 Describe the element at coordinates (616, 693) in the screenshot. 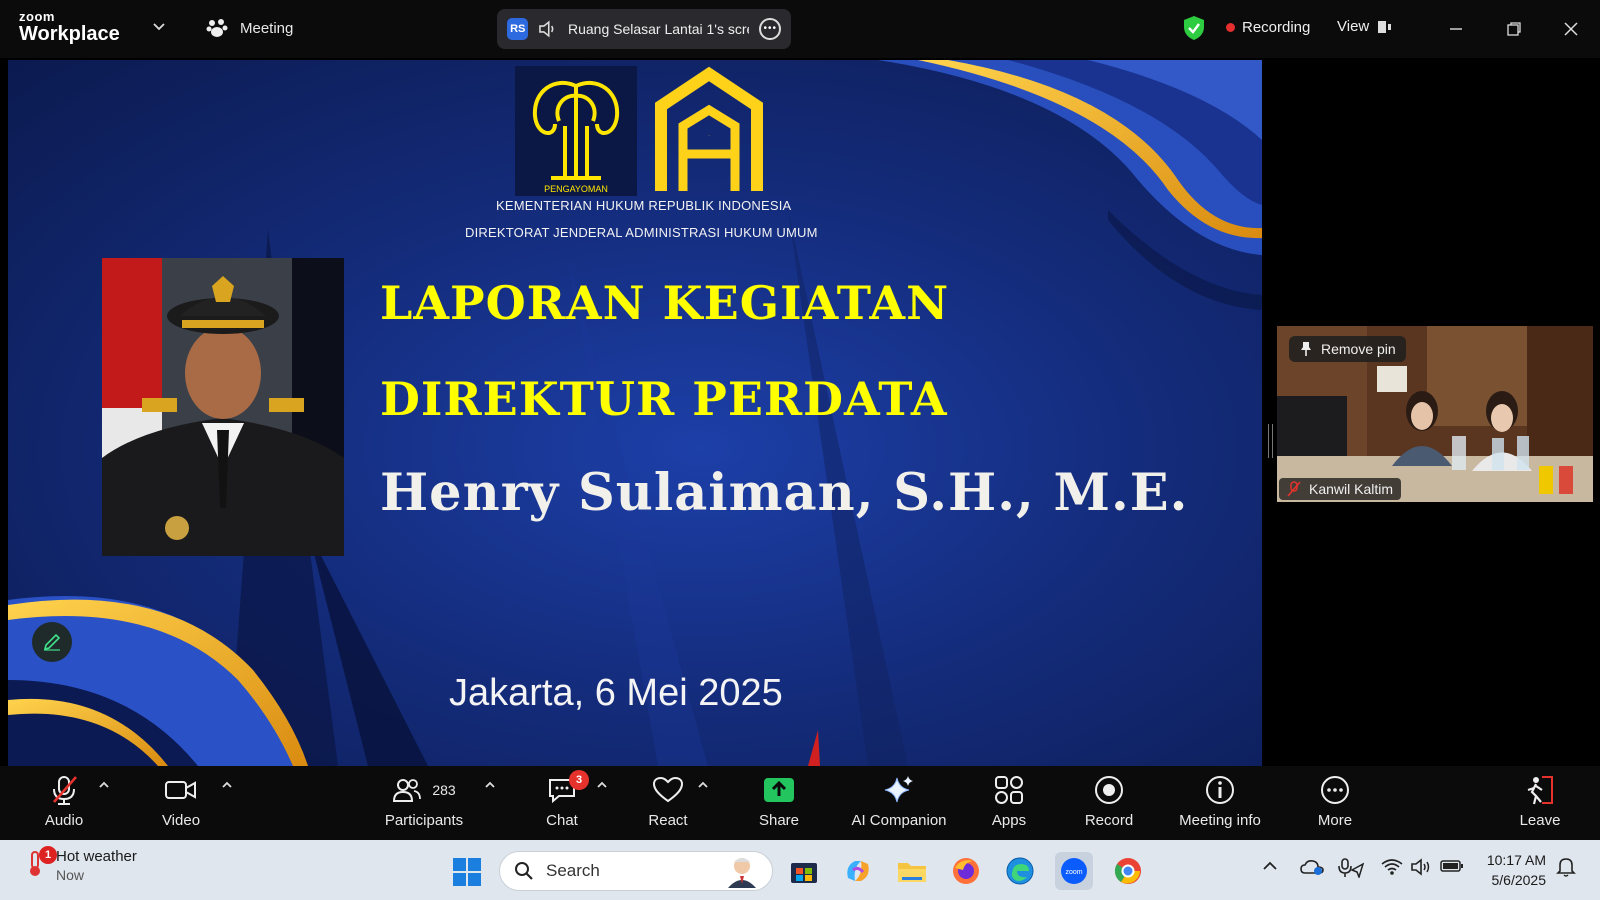

I see `slide-date: Jakarta, 6 Mei 2025` at that location.